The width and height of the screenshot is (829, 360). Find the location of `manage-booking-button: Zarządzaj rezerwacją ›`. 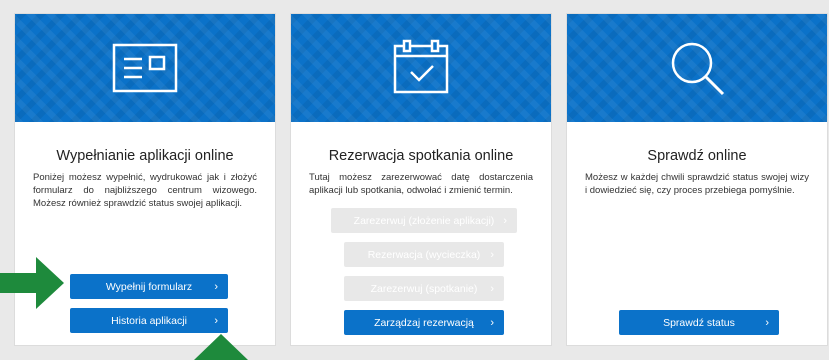

manage-booking-button: Zarządzaj rezerwacją › is located at coordinates (424, 322).